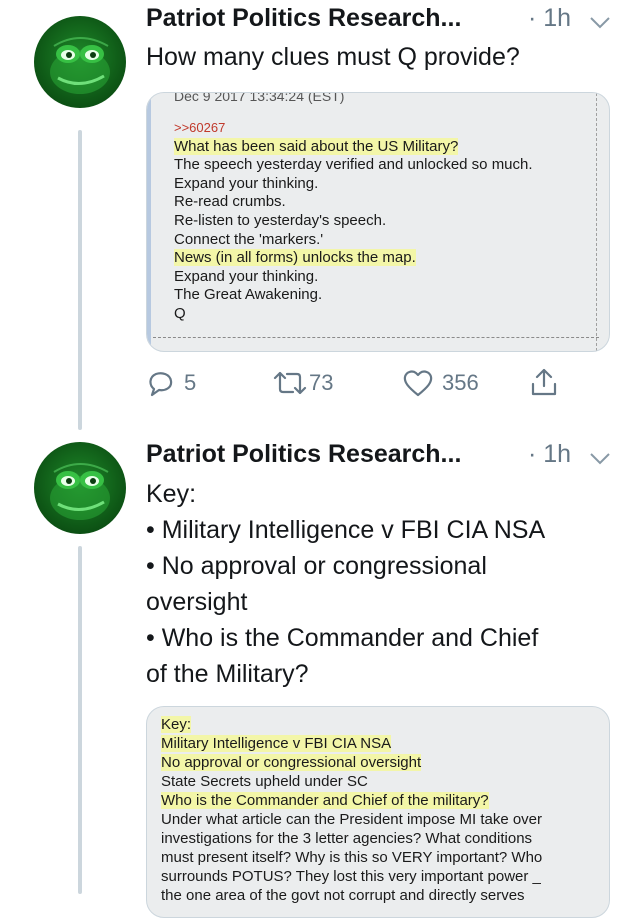 The width and height of the screenshot is (640, 918). I want to click on like-icon, so click(418, 383).